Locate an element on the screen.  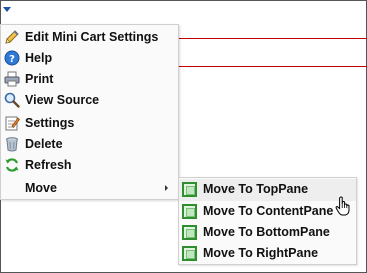
help-icon: ? is located at coordinates (12, 58).